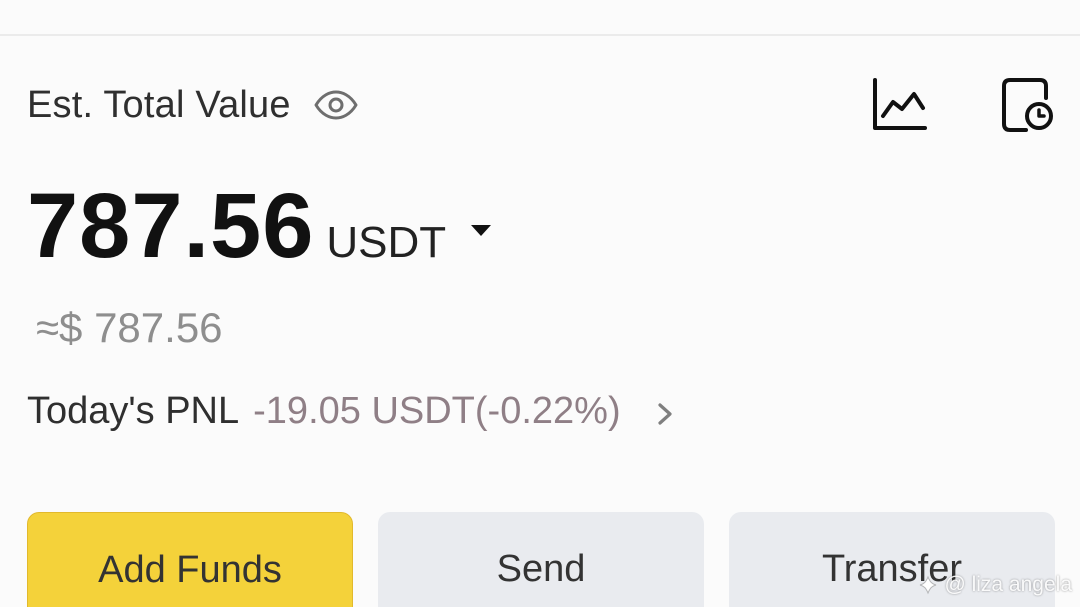  What do you see at coordinates (1008, 584) in the screenshot?
I see `watermark-text: @ liza angela` at bounding box center [1008, 584].